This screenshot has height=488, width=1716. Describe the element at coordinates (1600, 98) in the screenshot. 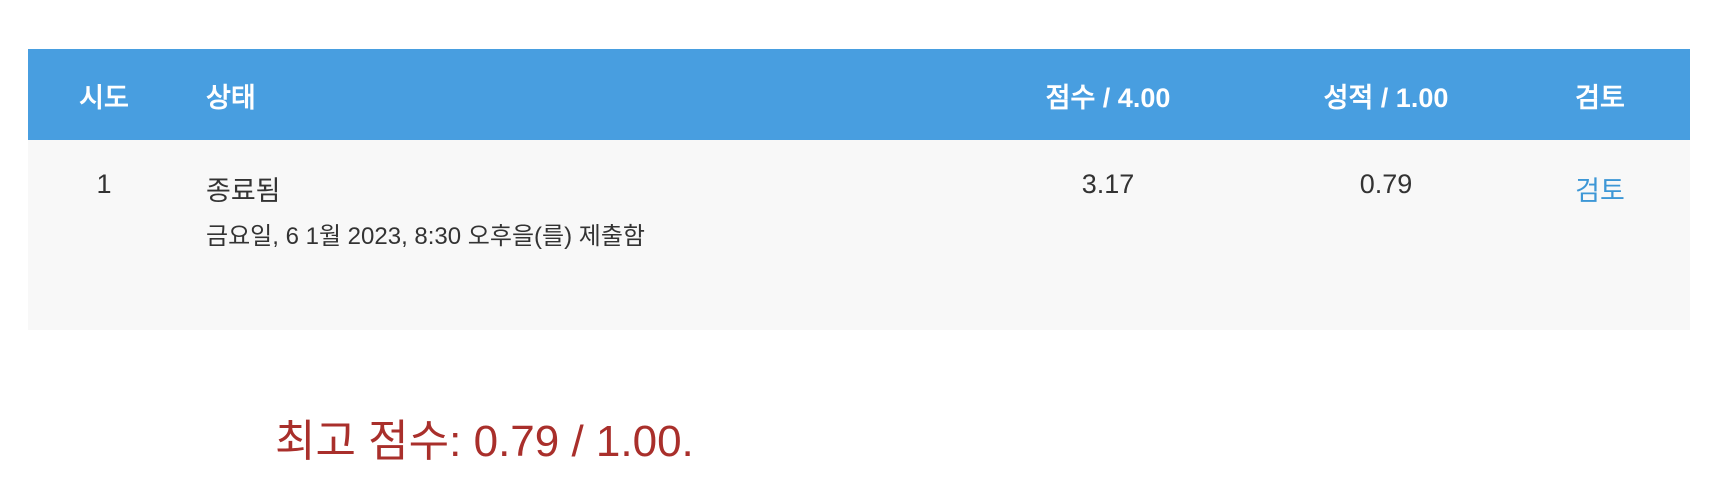

I see `header-review: 검토` at that location.